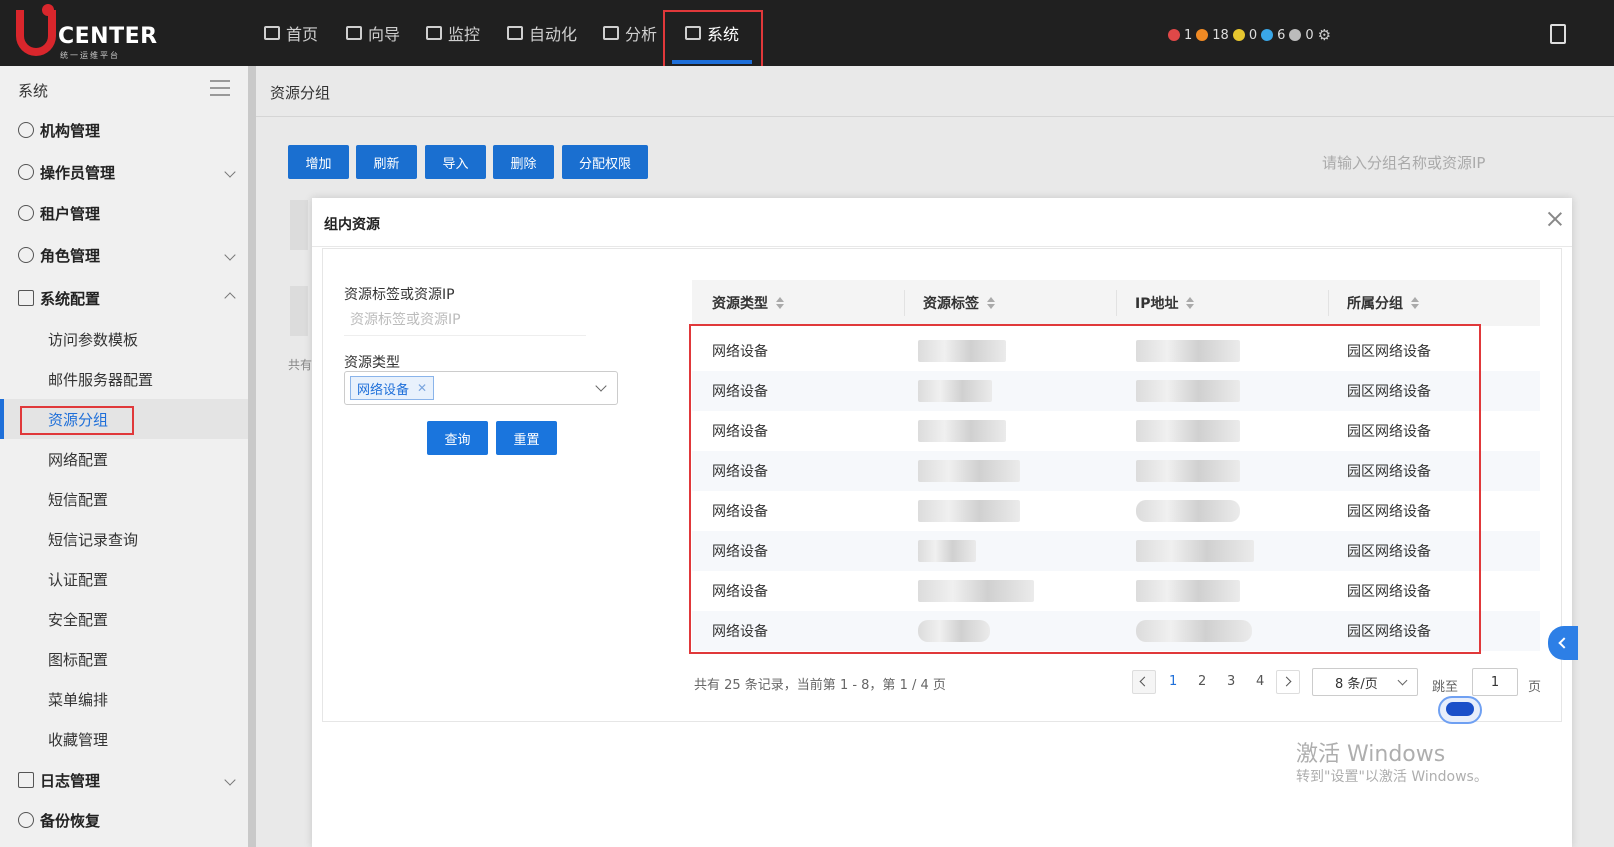 The width and height of the screenshot is (1614, 847). What do you see at coordinates (124, 780) in the screenshot?
I see `sidebar-group-log: 日志管理` at bounding box center [124, 780].